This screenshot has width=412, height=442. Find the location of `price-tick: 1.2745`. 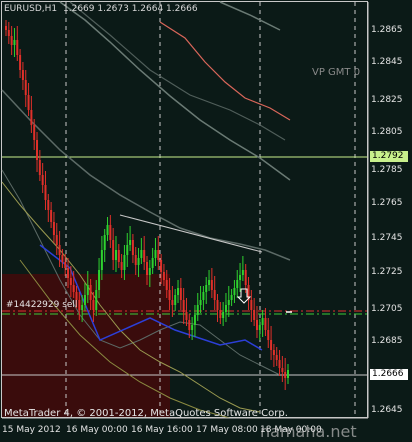

price-tick: 1.2745 is located at coordinates (387, 238).